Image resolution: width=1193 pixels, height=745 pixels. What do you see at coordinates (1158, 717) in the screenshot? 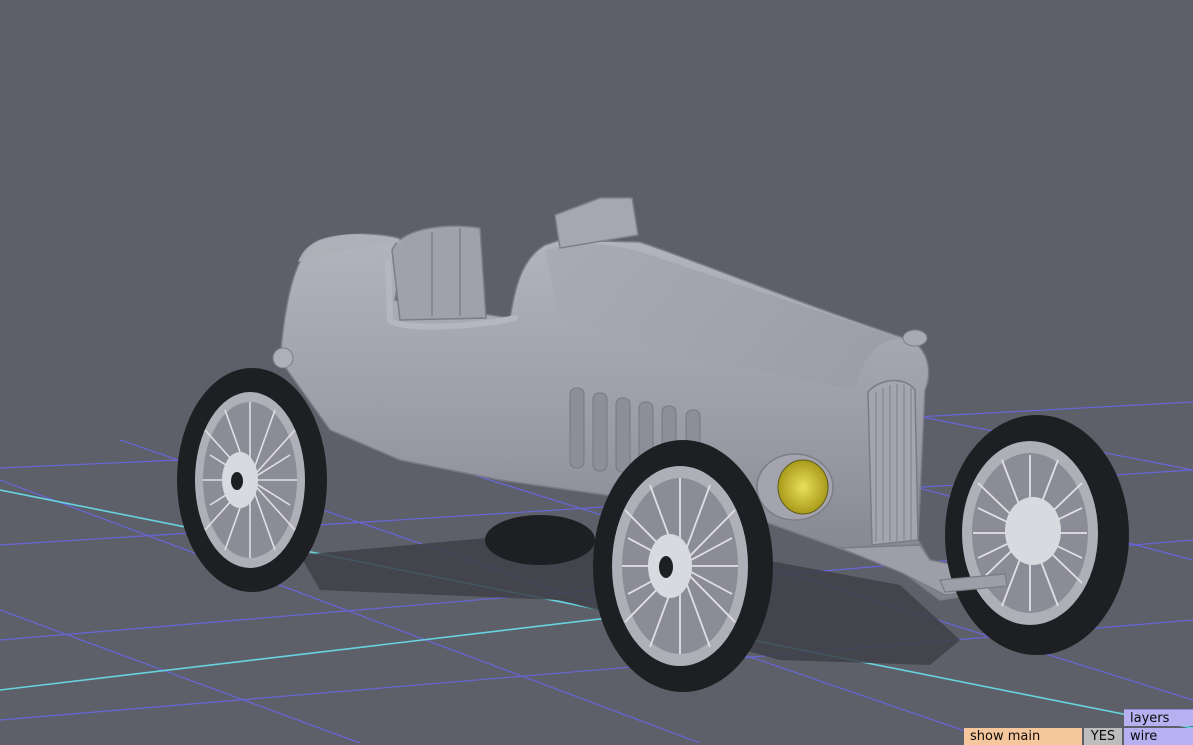
I see `layers-button: layers` at bounding box center [1158, 717].